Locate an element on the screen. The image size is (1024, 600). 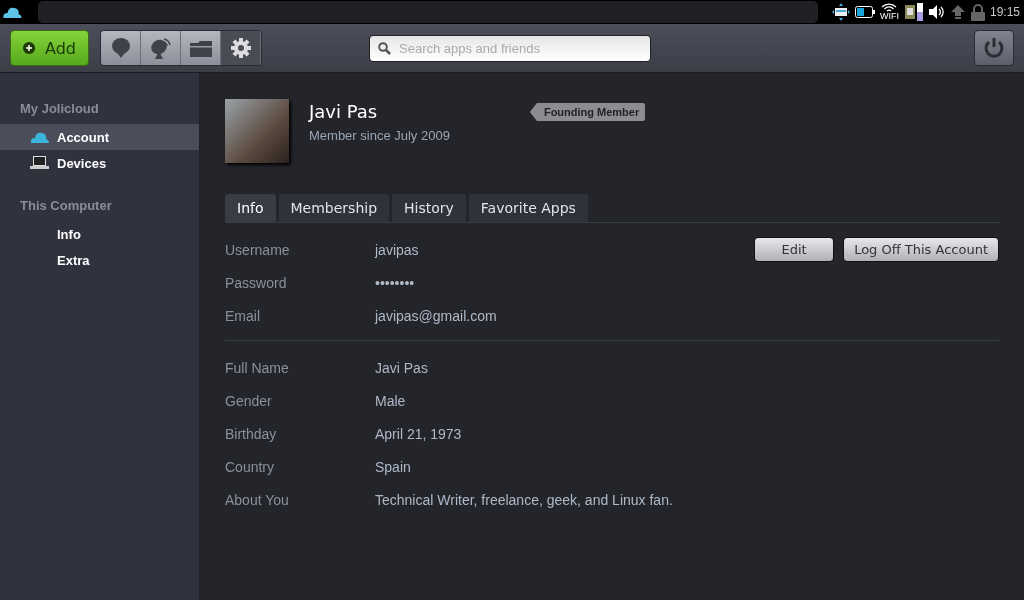
up-arrow-icon is located at coordinates (957, 12).